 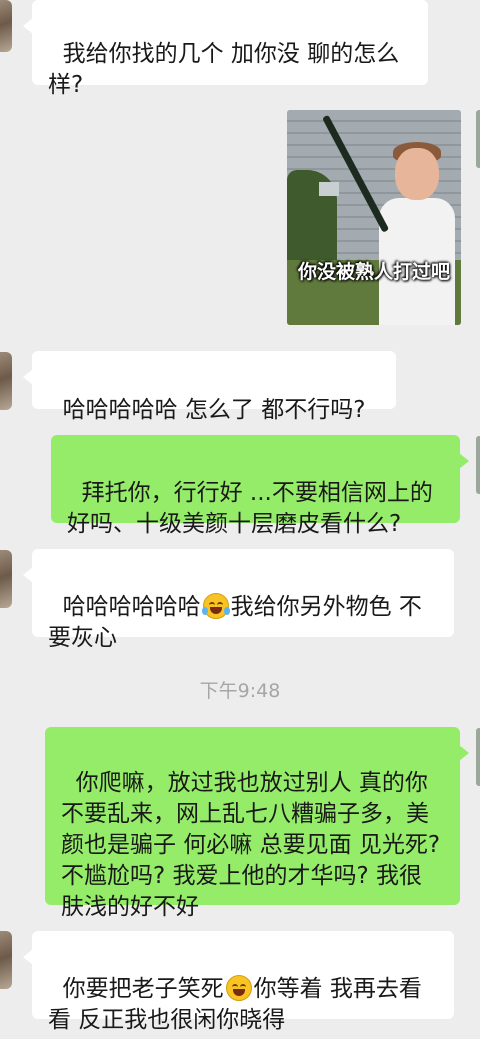 I want to click on face-with-tears-of-joy-icon, so click(x=215, y=606).